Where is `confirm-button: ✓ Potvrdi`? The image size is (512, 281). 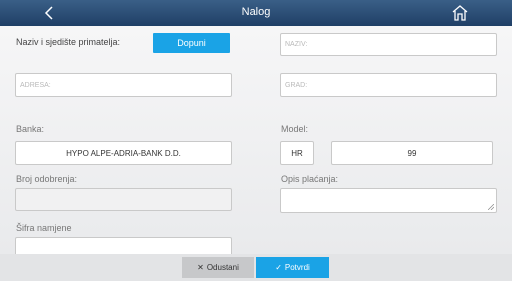
confirm-button: ✓ Potvrdi is located at coordinates (292, 267).